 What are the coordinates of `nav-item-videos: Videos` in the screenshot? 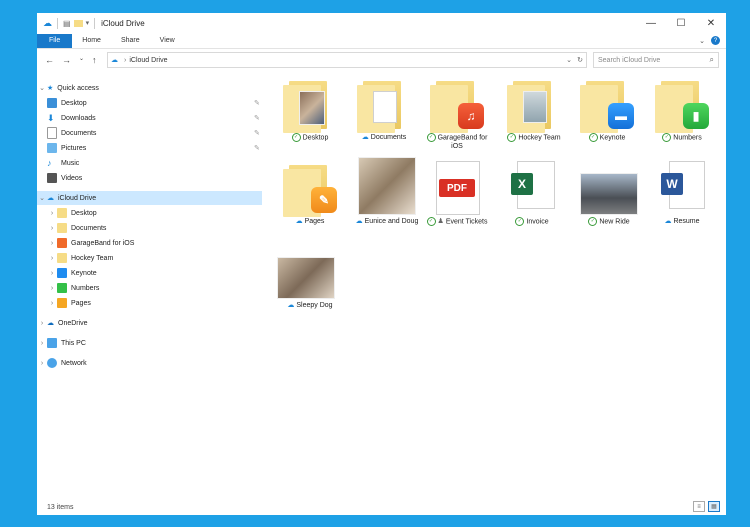 It's located at (154, 178).